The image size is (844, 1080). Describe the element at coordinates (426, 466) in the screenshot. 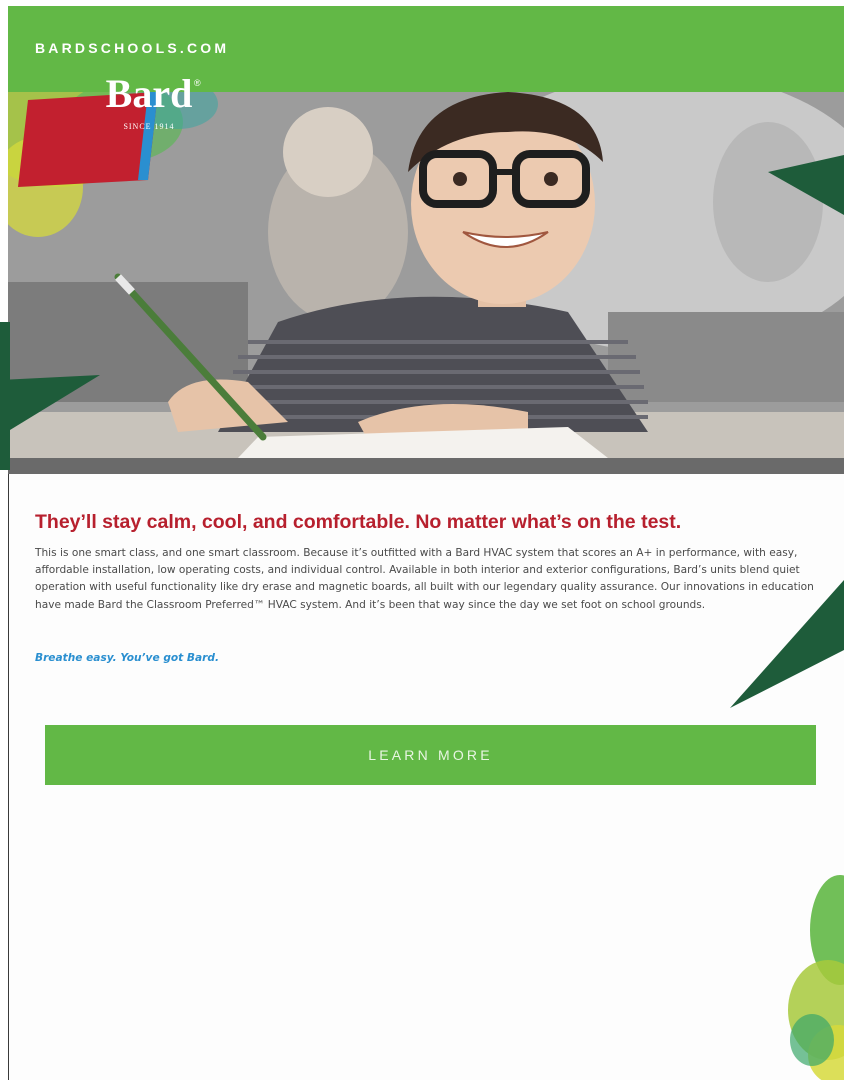

I see `hero-bottom-band` at that location.